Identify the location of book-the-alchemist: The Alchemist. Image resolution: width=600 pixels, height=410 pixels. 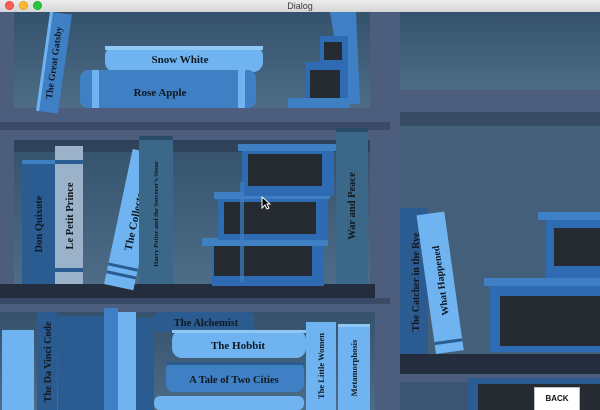
(204, 322).